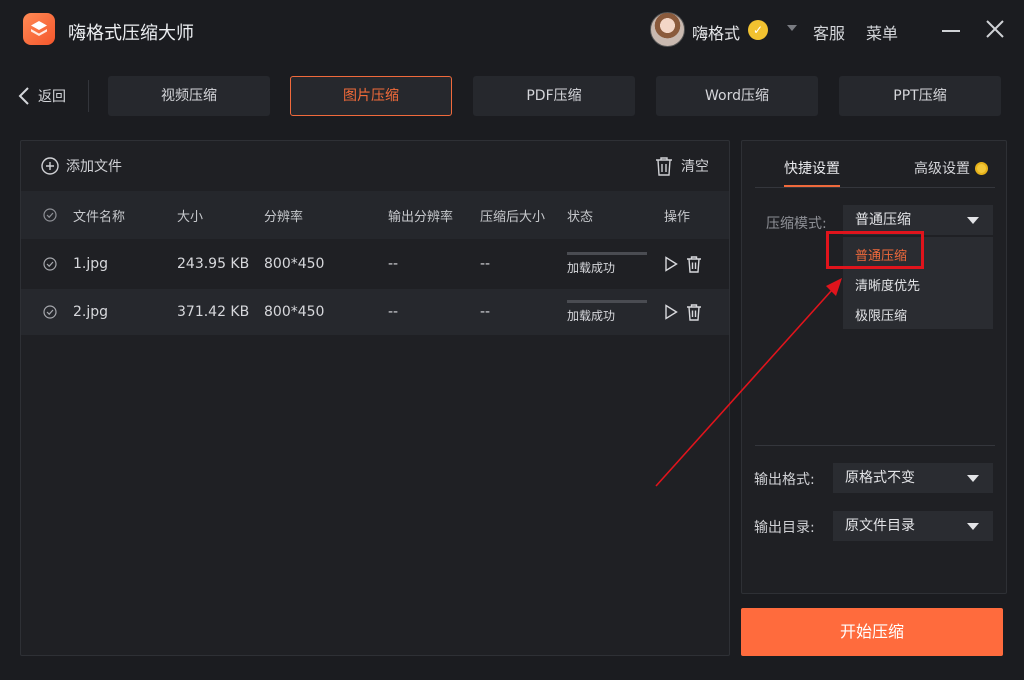  Describe the element at coordinates (881, 314) in the screenshot. I see `mode-option-extreme: 极限压缩` at that location.